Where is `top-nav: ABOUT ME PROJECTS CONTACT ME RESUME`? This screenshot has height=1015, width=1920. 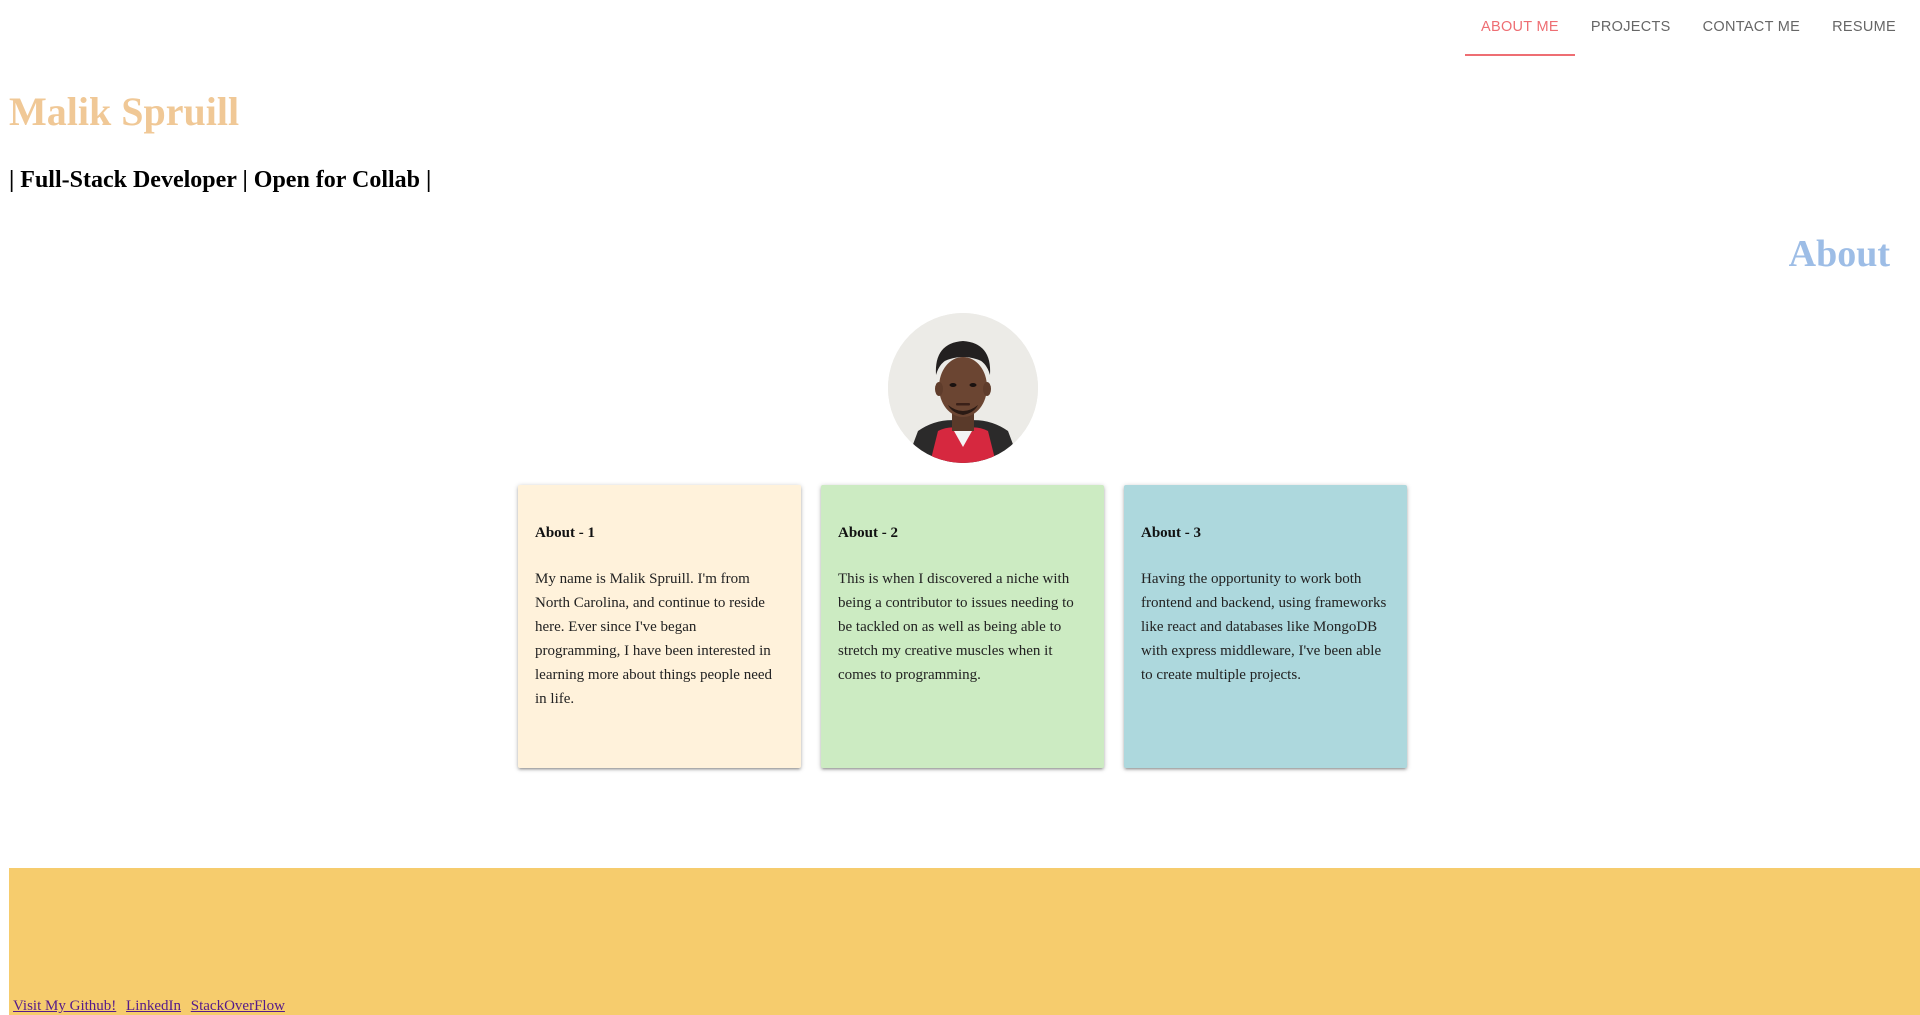
top-nav: ABOUT ME PROJECTS CONTACT ME RESUME is located at coordinates (1692, 28).